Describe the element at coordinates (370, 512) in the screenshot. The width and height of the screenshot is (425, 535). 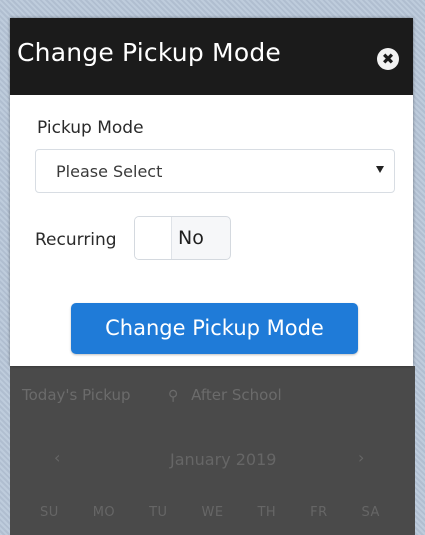
I see `weekday-label: SA` at that location.